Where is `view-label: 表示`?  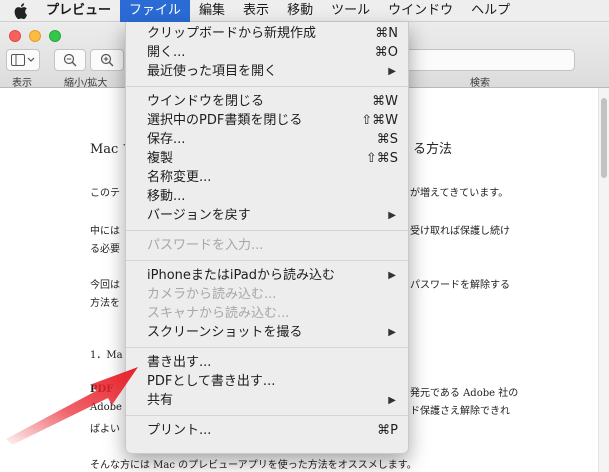
view-label: 表示 is located at coordinates (22, 83).